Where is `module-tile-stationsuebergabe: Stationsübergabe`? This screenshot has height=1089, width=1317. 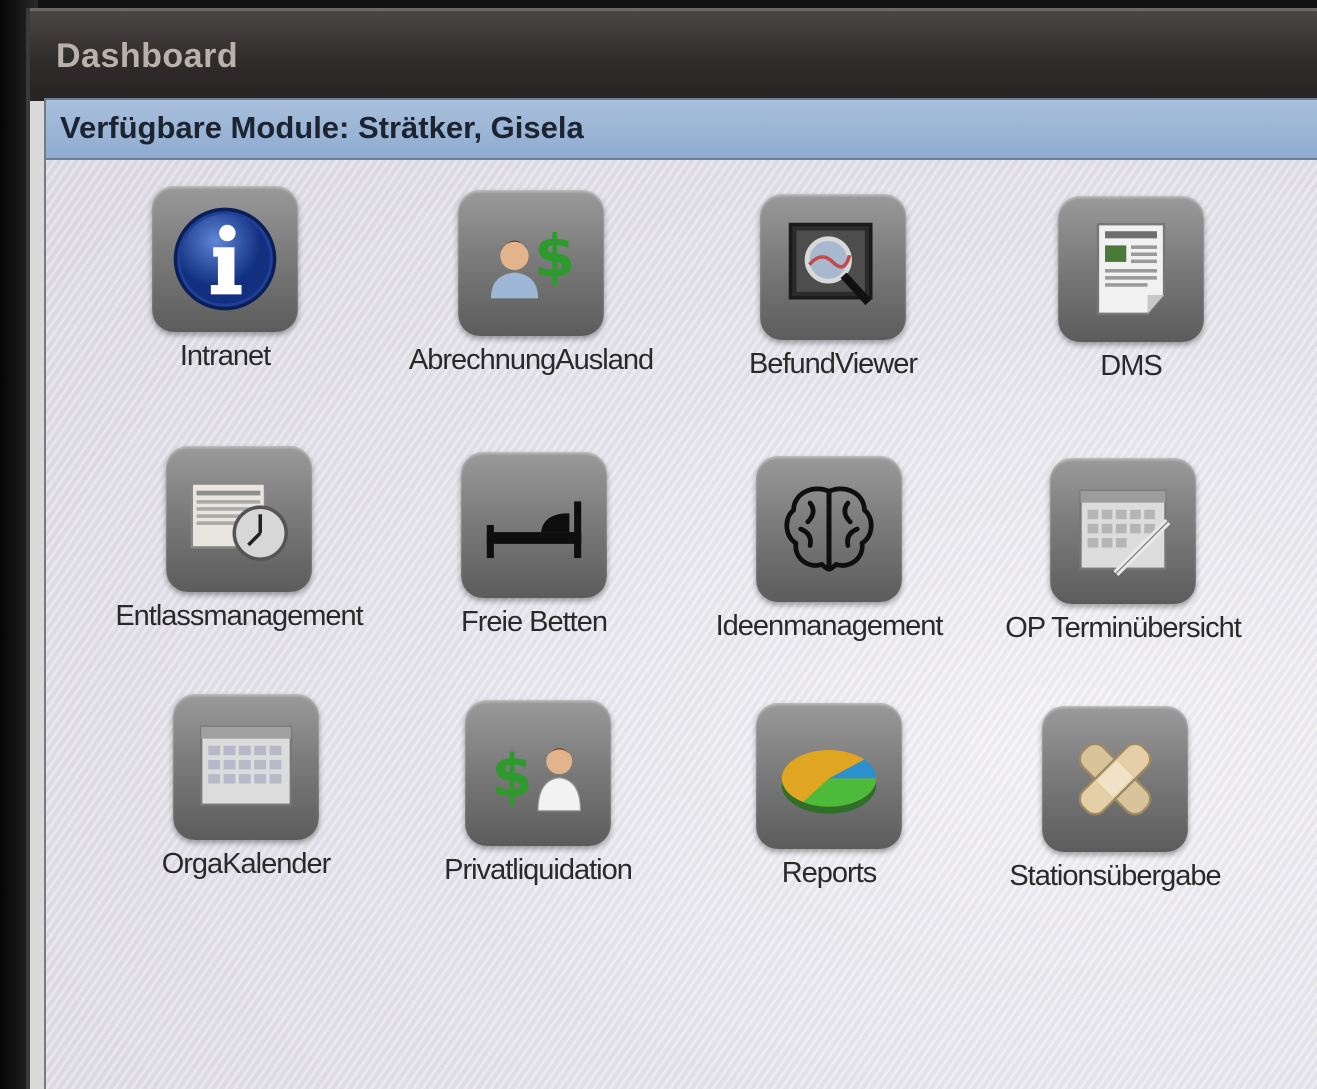
module-tile-stationsuebergabe: Stationsübergabe is located at coordinates (1115, 799).